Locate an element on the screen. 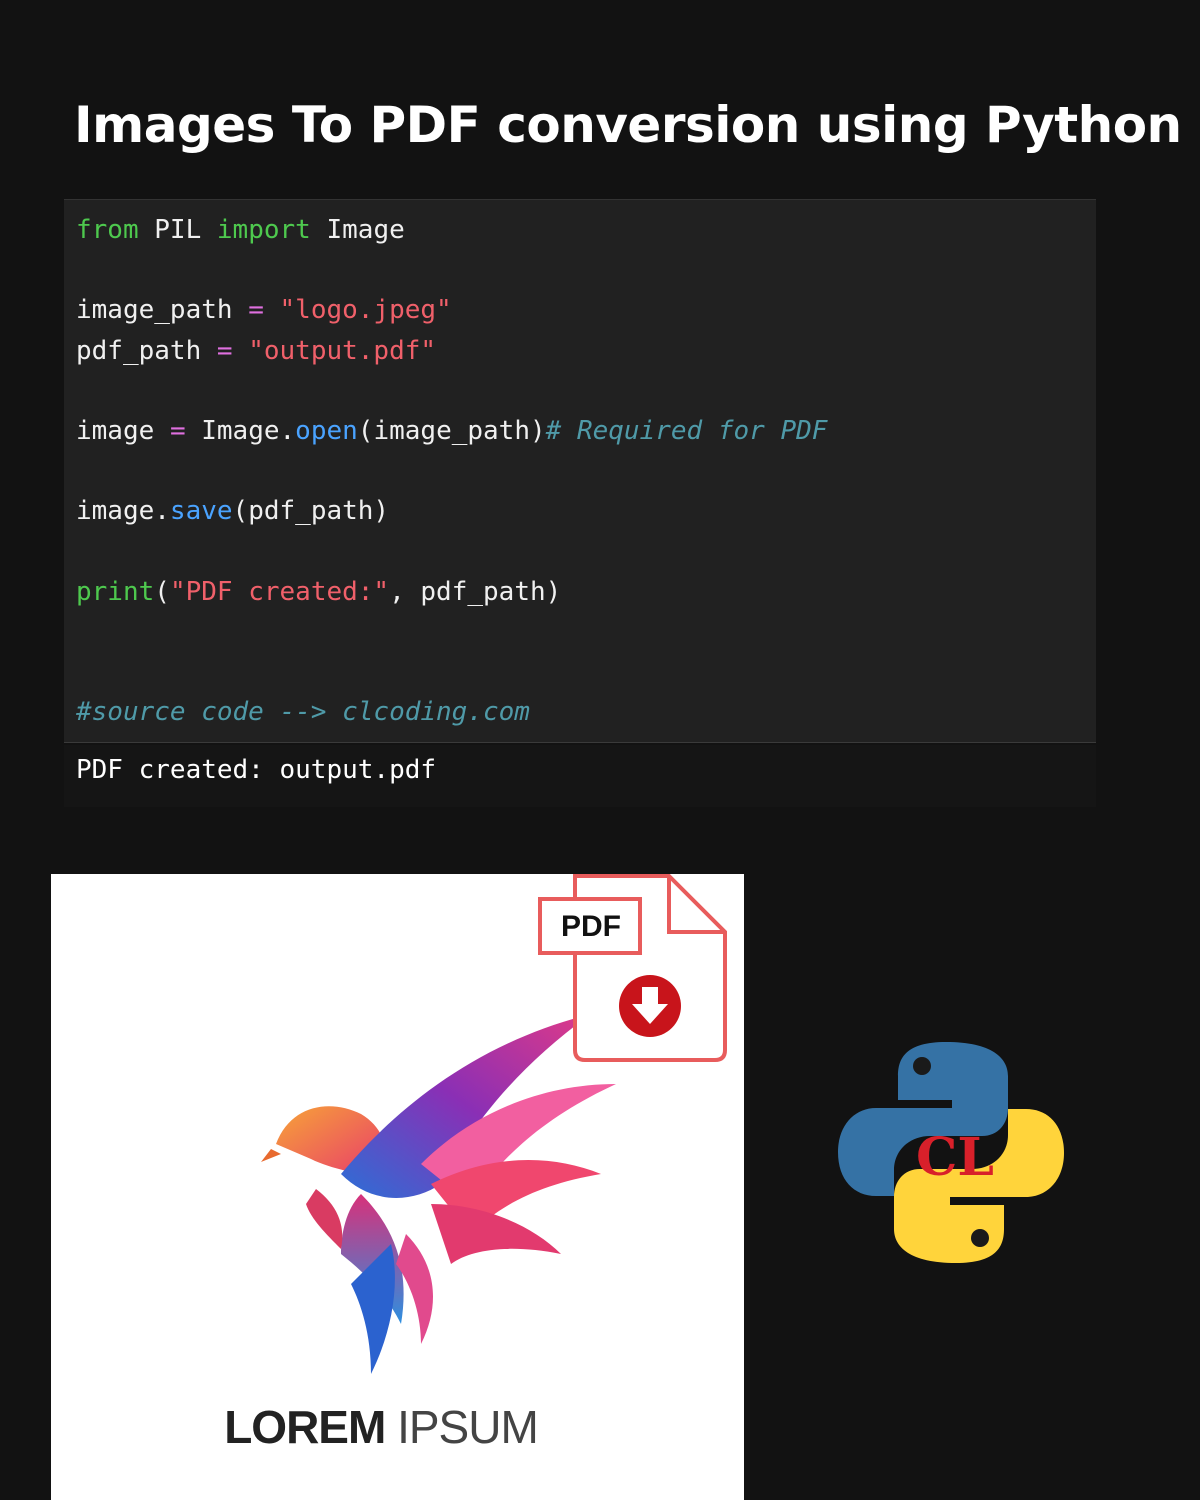 The width and height of the screenshot is (1200, 1500). code-line-8: image.save(pdf_path) is located at coordinates (233, 511).